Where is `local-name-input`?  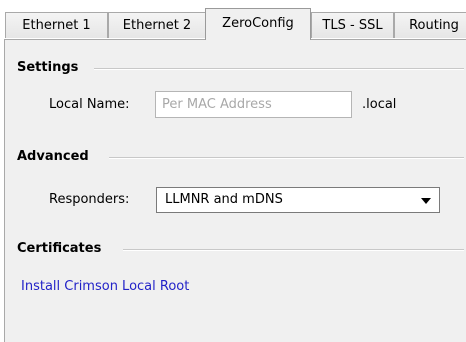 local-name-input is located at coordinates (253, 104).